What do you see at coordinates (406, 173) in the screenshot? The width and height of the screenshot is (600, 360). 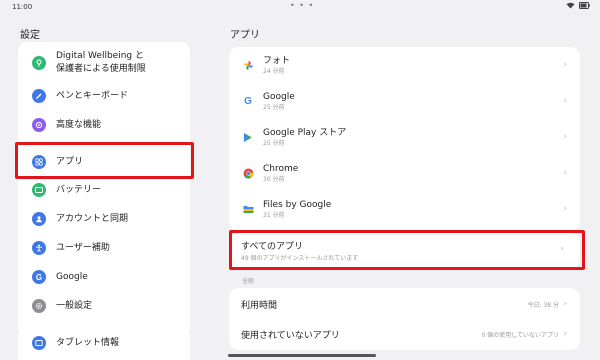 I see `app-row-chrome: Chrome 30 分前 ›` at bounding box center [406, 173].